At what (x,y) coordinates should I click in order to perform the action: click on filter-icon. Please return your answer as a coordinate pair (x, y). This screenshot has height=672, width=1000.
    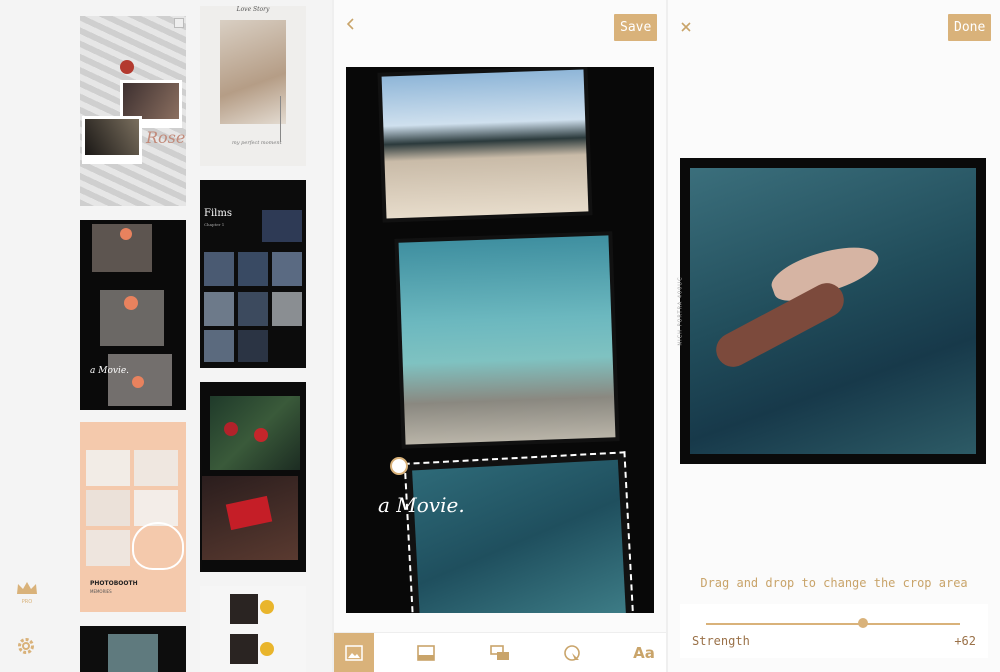
    Looking at the image, I should click on (572, 653).